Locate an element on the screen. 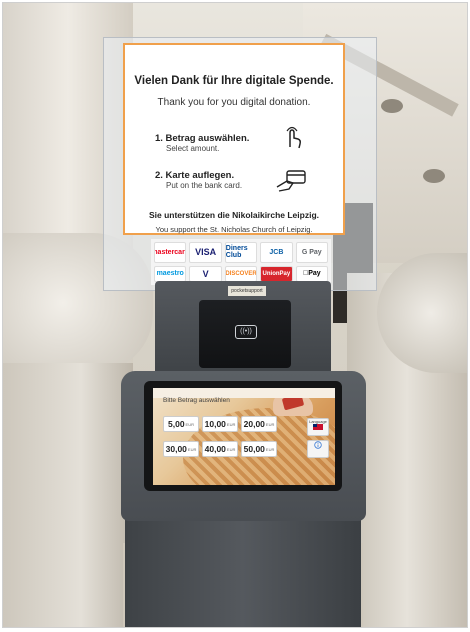 Image resolution: width=470 pixels, height=632 pixels. unionpay-logo: UnionPay is located at coordinates (276, 273).